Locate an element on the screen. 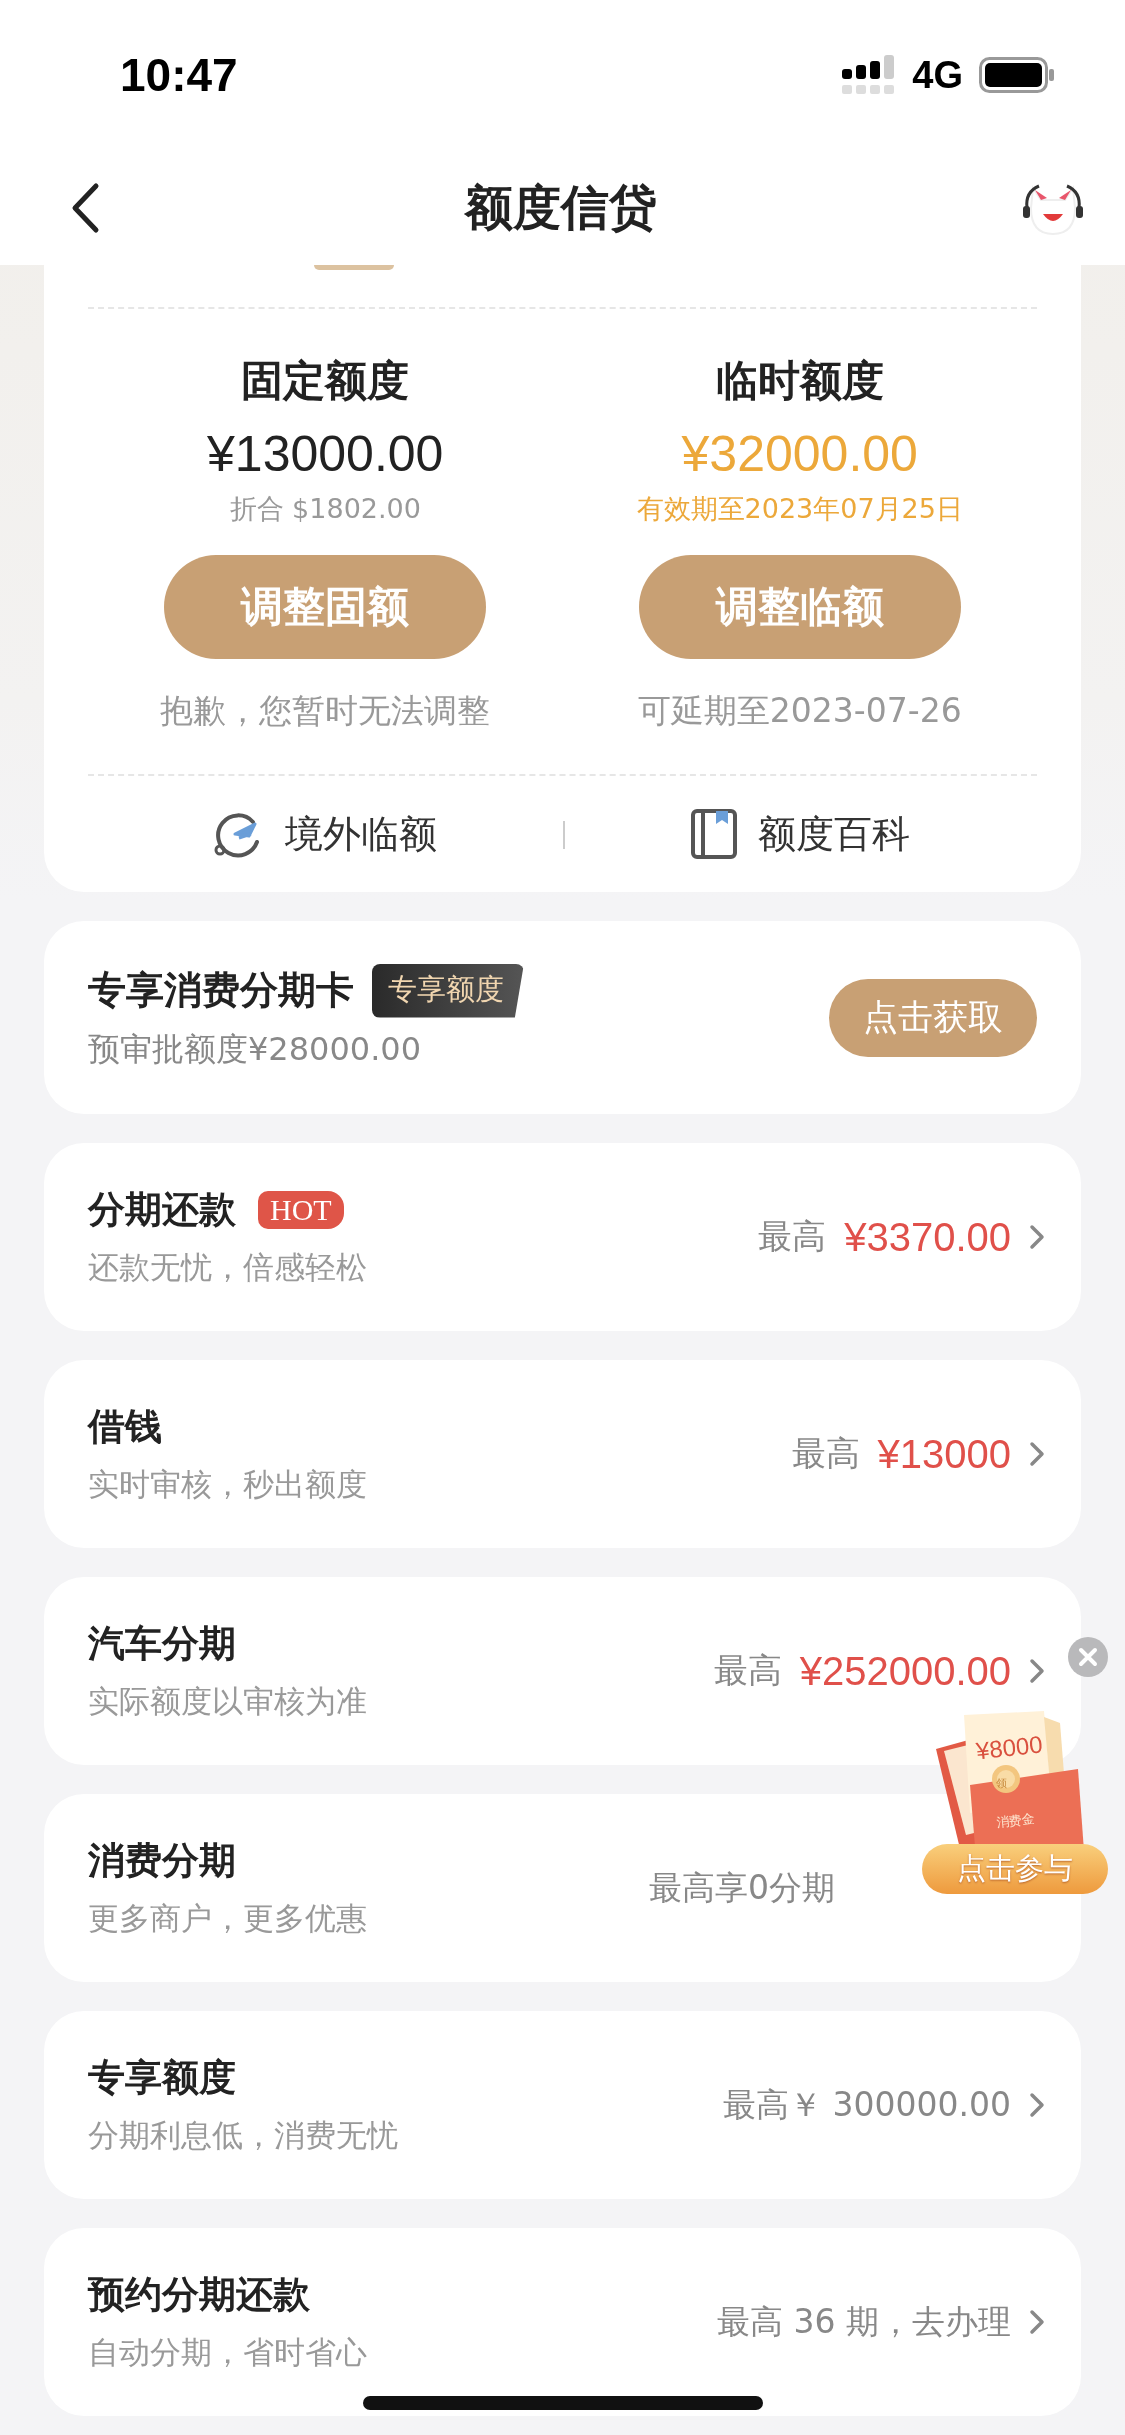 The height and width of the screenshot is (2435, 1125). max-amount: ¥252000.00 is located at coordinates (905, 1671).